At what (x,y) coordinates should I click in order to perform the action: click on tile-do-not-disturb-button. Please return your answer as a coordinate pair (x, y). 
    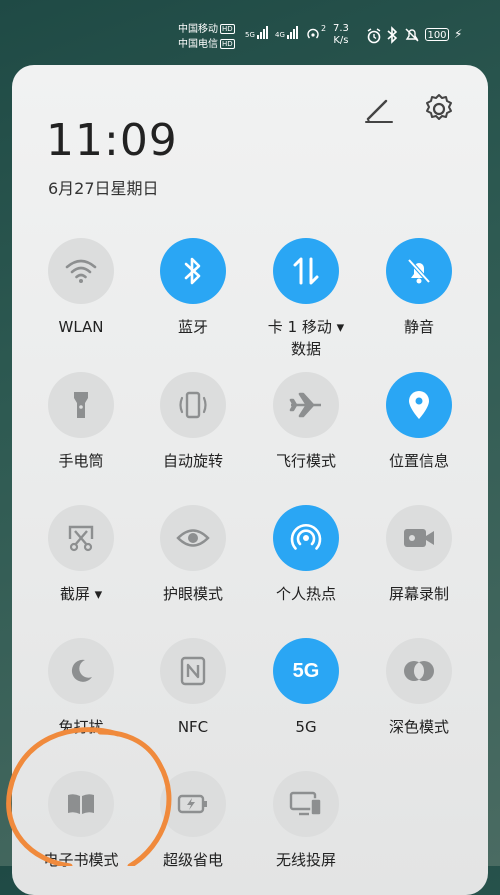
    Looking at the image, I should click on (81, 671).